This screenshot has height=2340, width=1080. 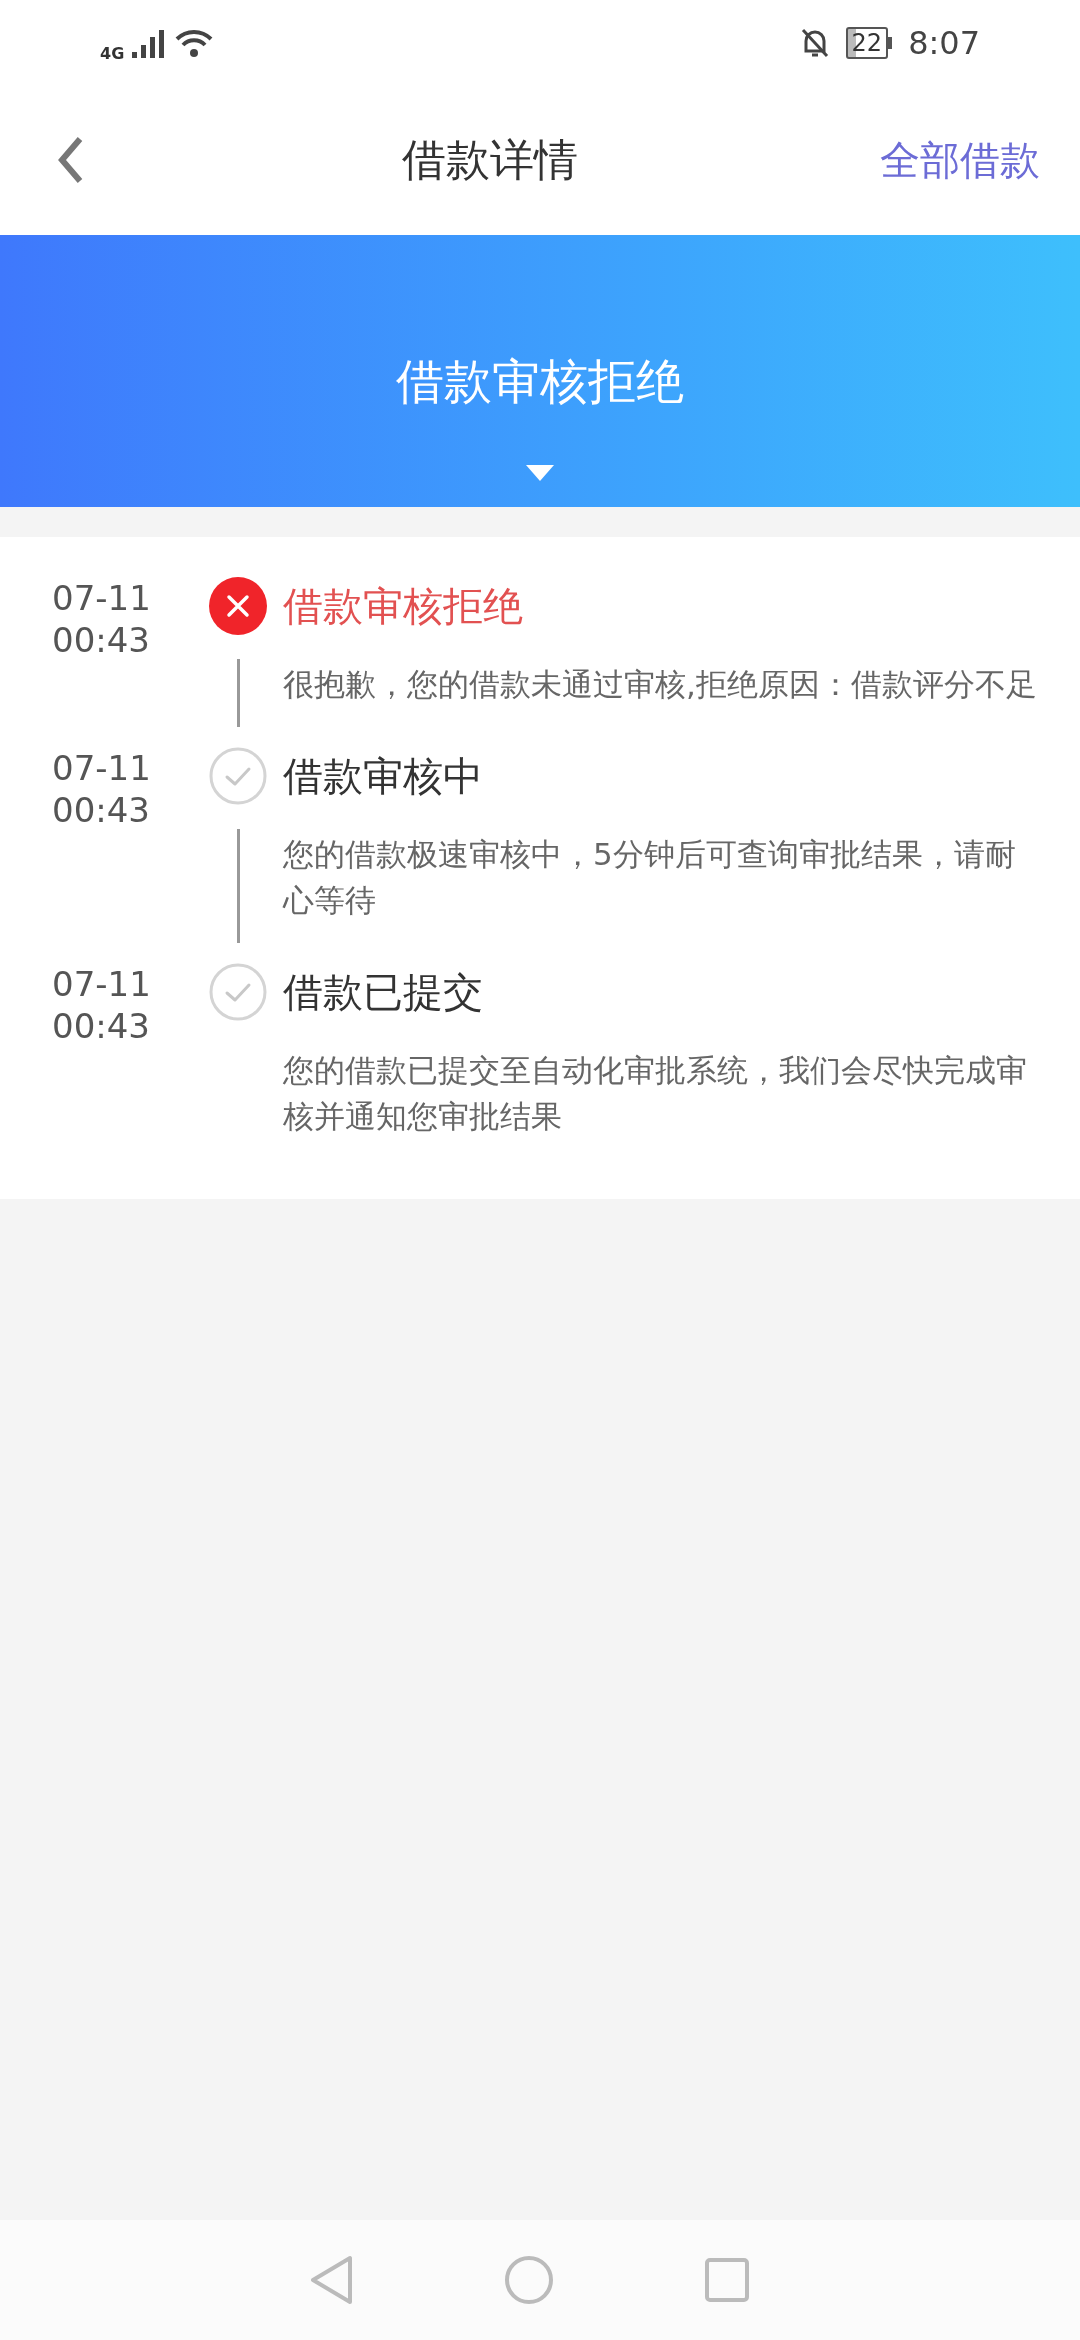 I want to click on battery-indicator: 22, so click(x=867, y=42).